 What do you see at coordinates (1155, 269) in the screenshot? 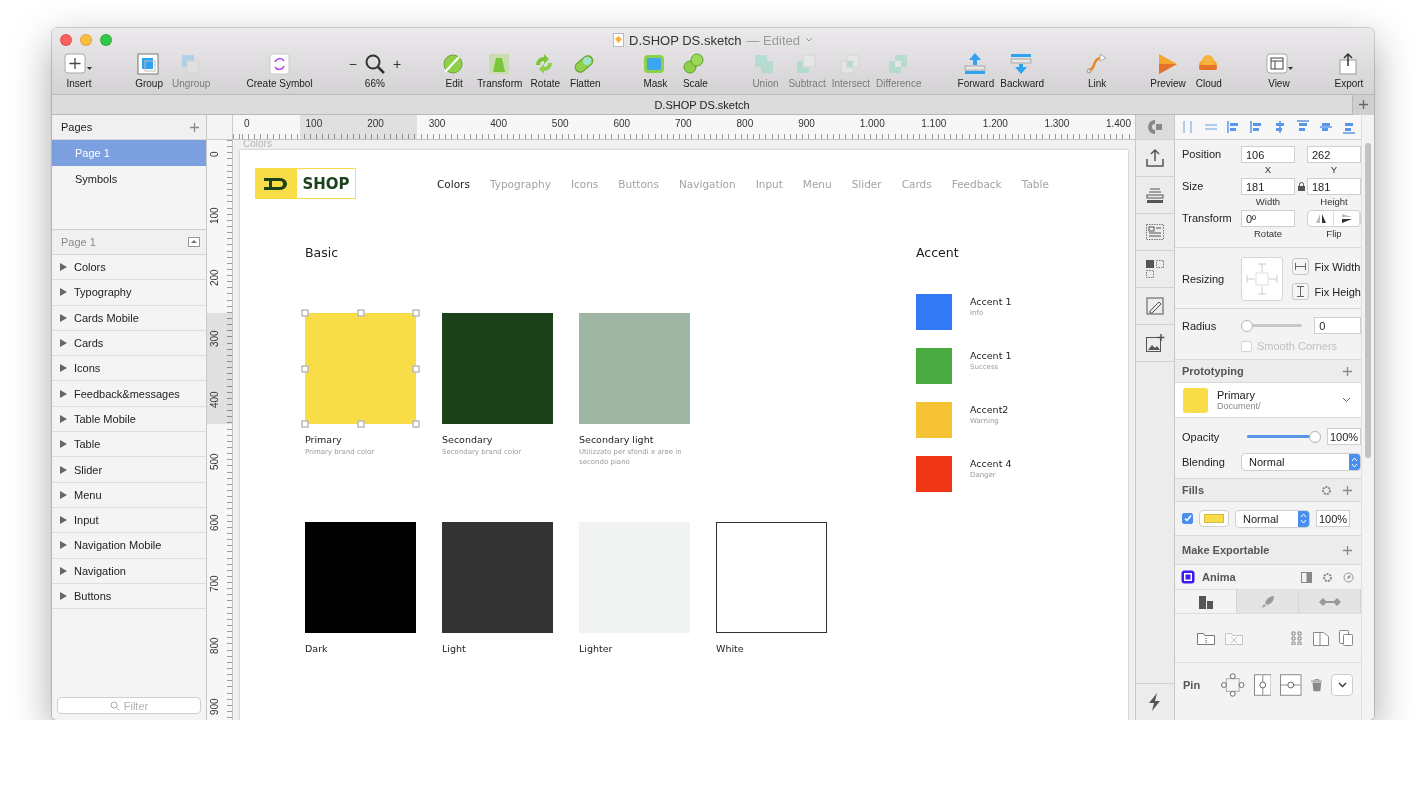
I see `grid-icon` at bounding box center [1155, 269].